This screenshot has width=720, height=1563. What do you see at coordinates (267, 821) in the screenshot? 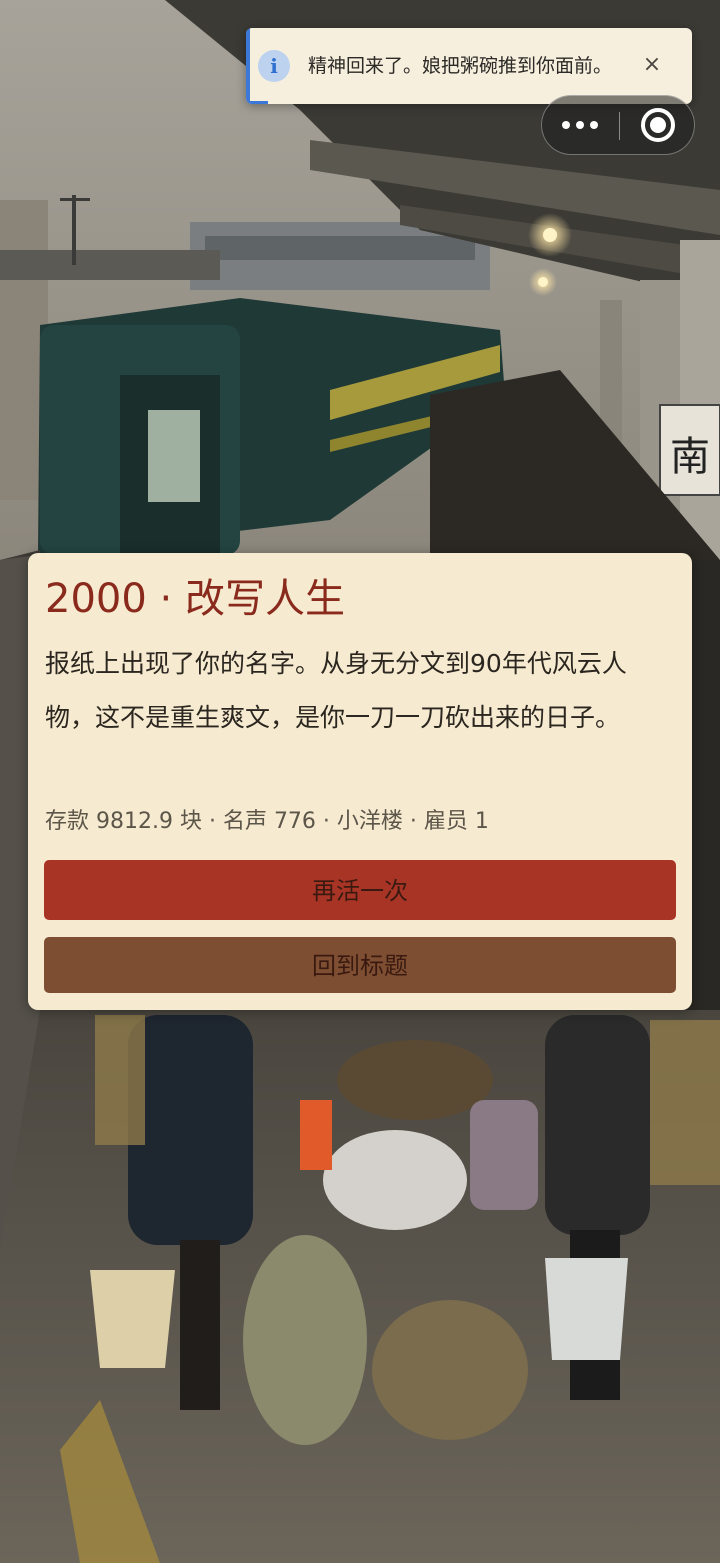
I see `ending-stats: 存款 9812.9 块 · 名声 776 · 小洋楼 · 雇员 1` at bounding box center [267, 821].